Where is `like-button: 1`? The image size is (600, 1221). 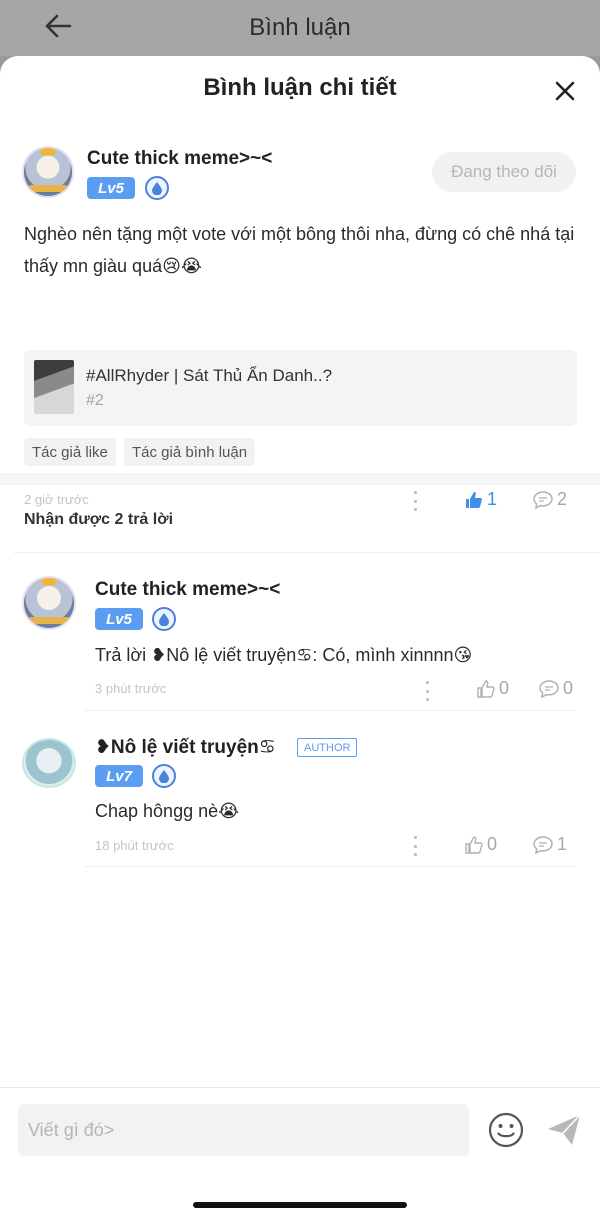
like-button: 1 is located at coordinates (481, 499).